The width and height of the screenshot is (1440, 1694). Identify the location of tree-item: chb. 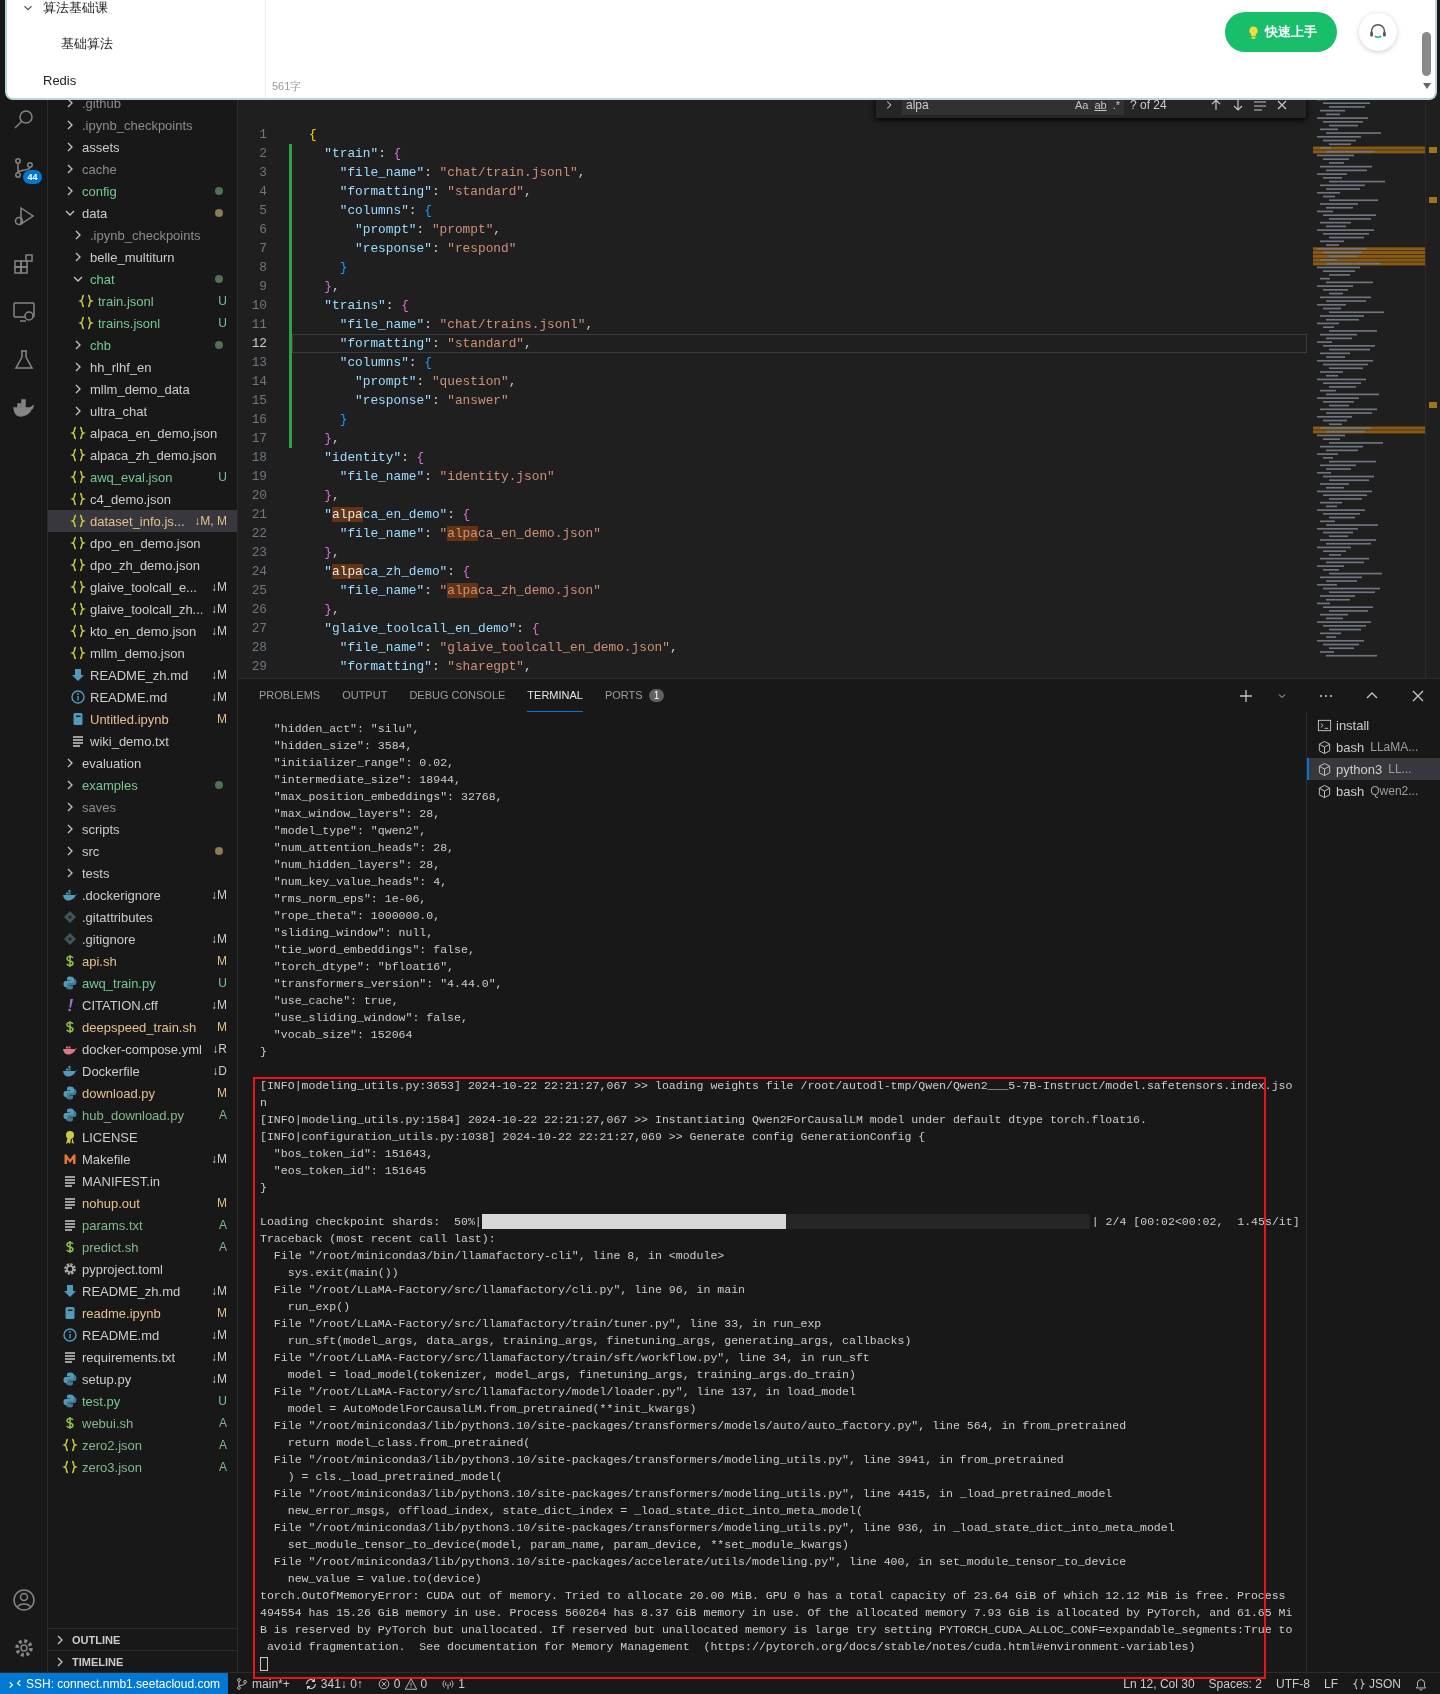
(142, 345).